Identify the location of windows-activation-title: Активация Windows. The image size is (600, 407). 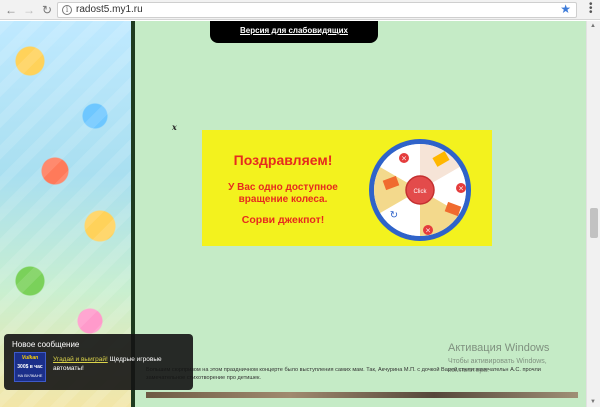
(499, 348).